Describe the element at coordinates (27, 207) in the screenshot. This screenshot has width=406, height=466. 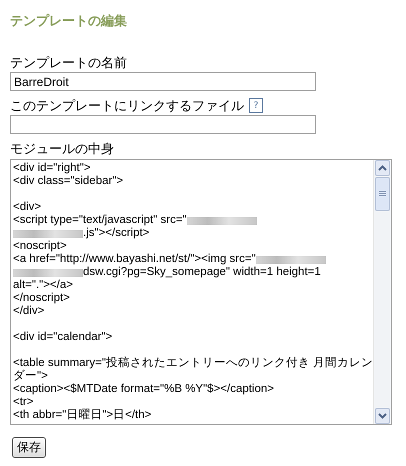
I see `code-text: <div>` at that location.